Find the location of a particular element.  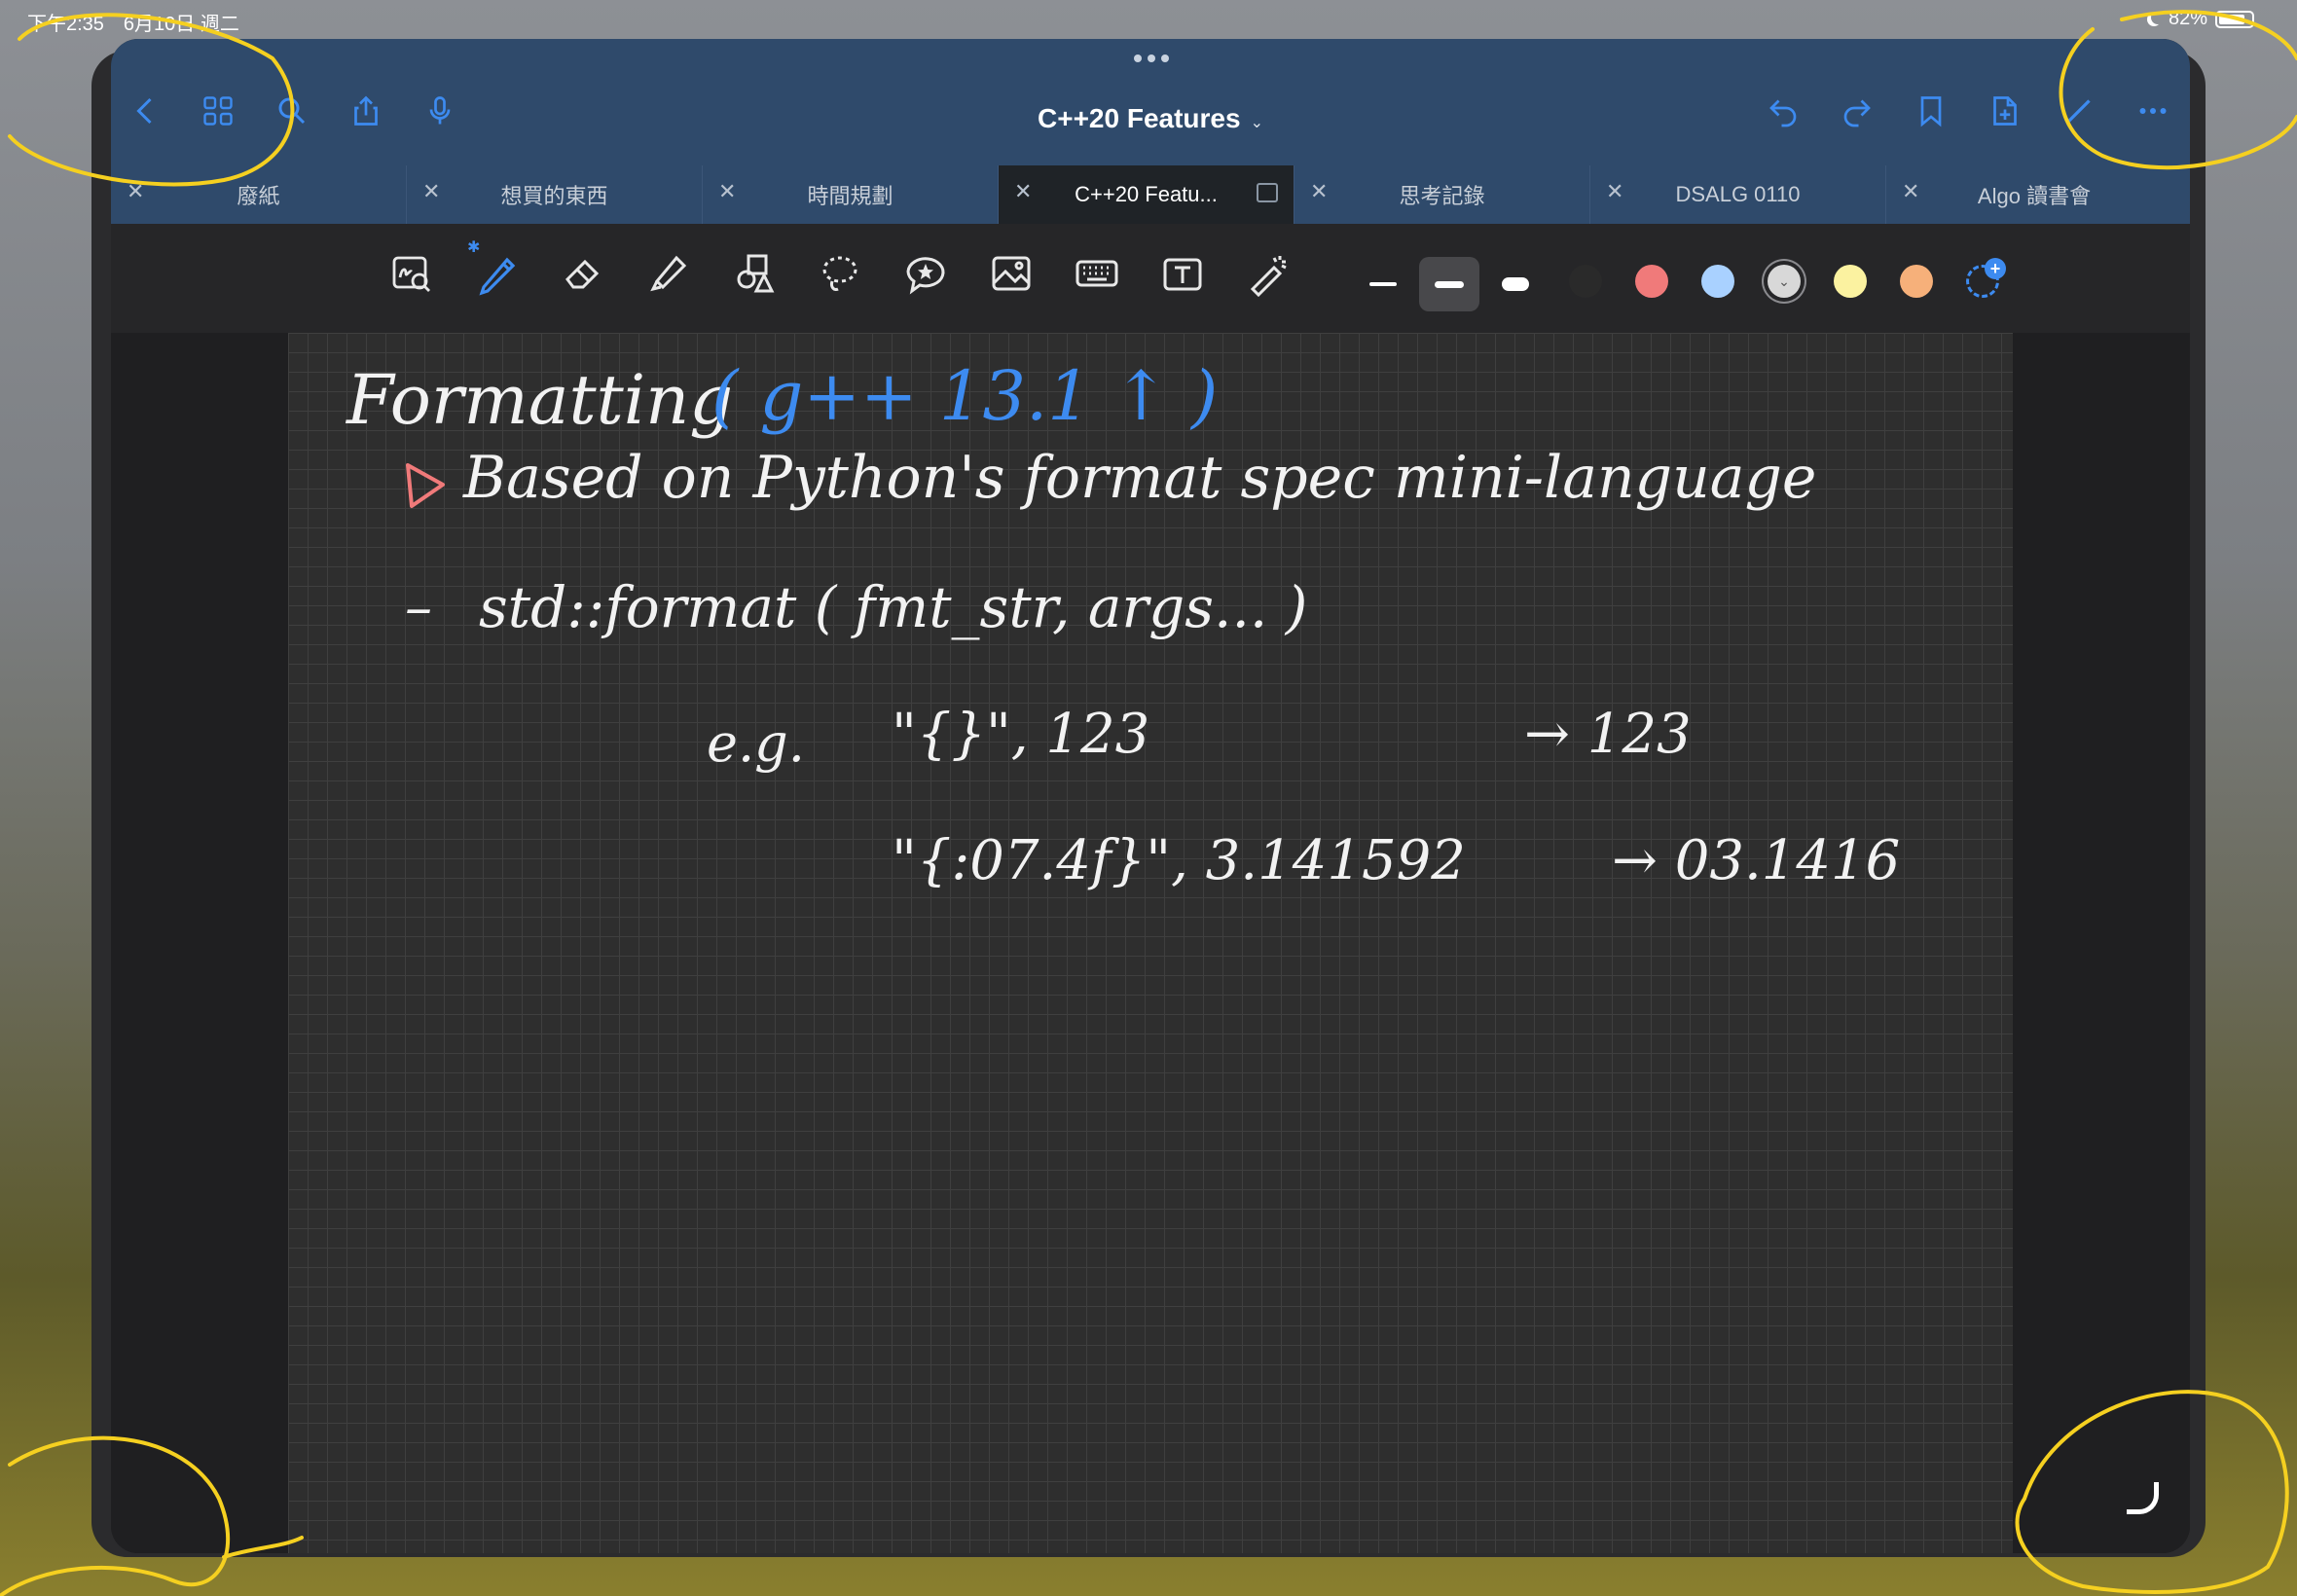

tab-label: 思考記錄 is located at coordinates (1442, 196).